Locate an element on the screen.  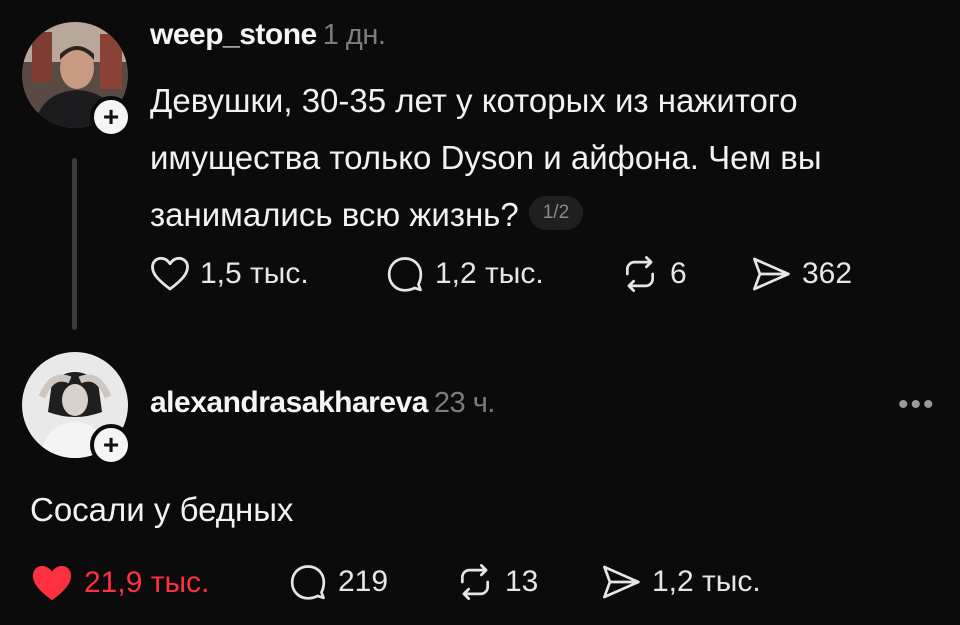
reply-count: 1,2 тыс. is located at coordinates (489, 273).